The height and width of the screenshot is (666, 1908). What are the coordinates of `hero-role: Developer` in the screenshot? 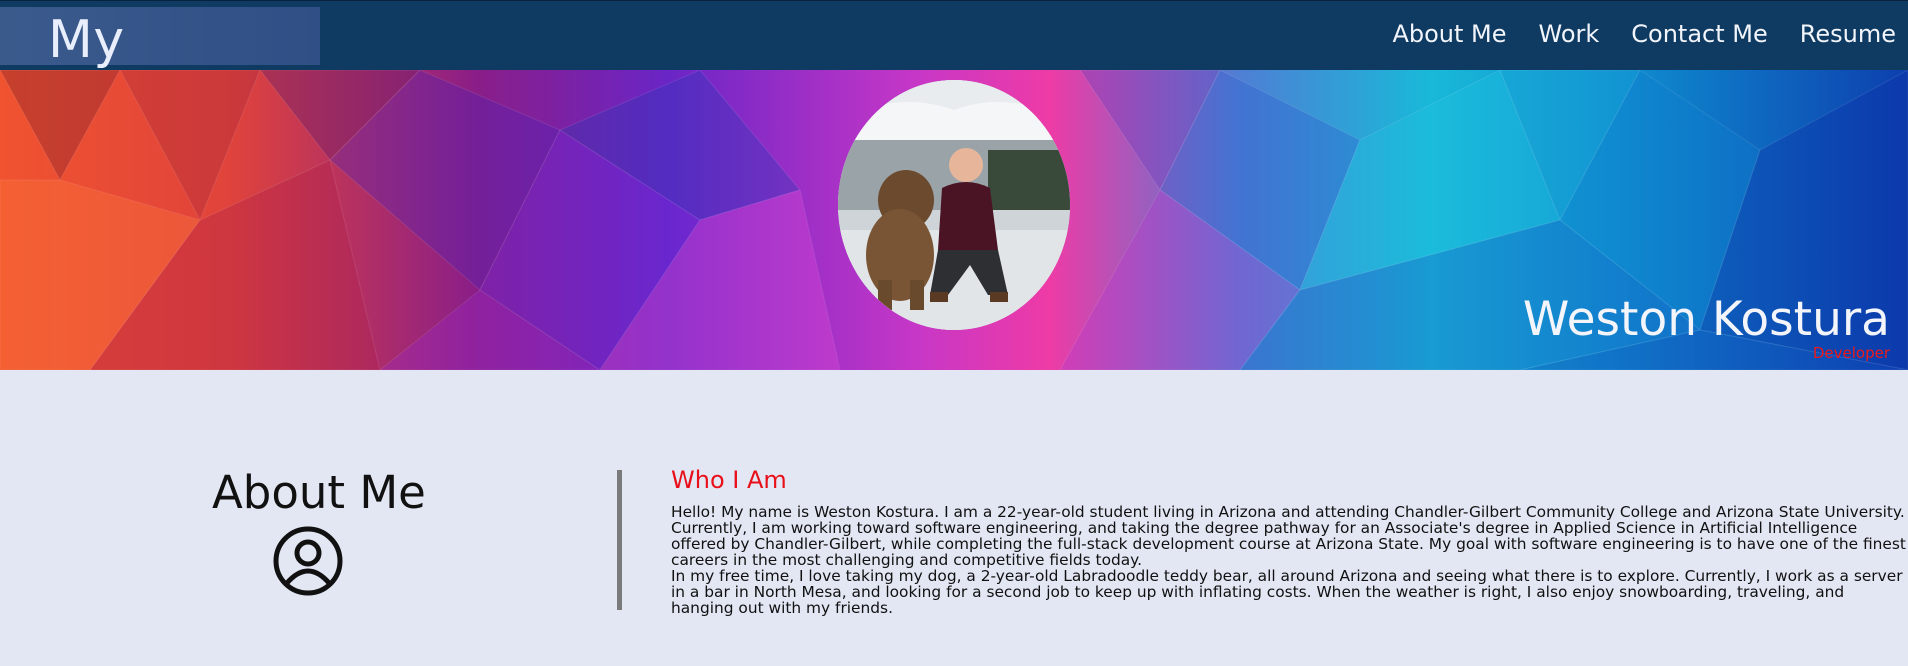 It's located at (1851, 353).